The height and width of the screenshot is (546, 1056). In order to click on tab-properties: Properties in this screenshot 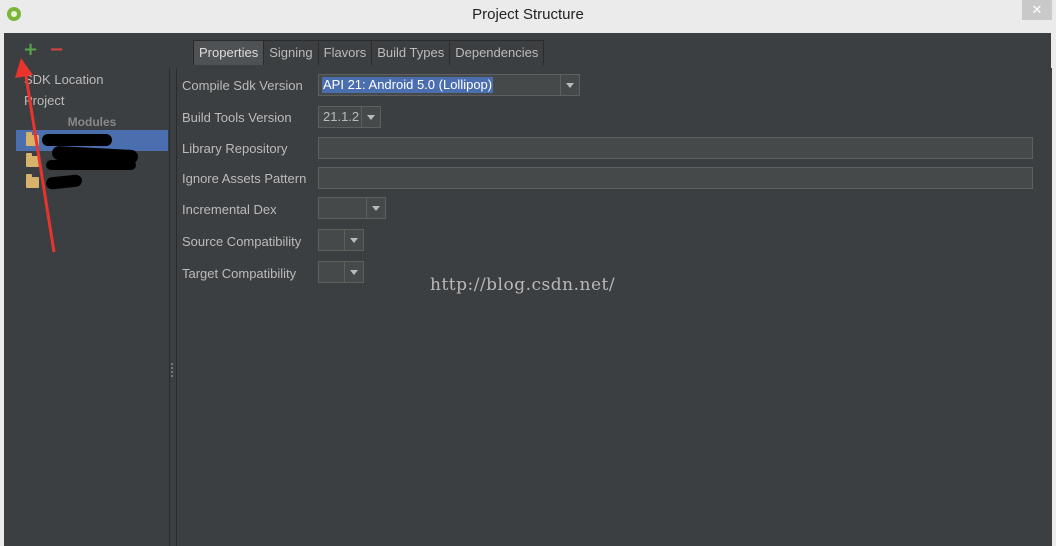, I will do `click(229, 52)`.